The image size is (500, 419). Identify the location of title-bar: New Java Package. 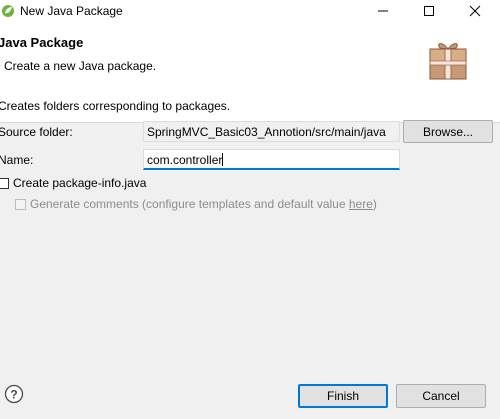
(250, 12).